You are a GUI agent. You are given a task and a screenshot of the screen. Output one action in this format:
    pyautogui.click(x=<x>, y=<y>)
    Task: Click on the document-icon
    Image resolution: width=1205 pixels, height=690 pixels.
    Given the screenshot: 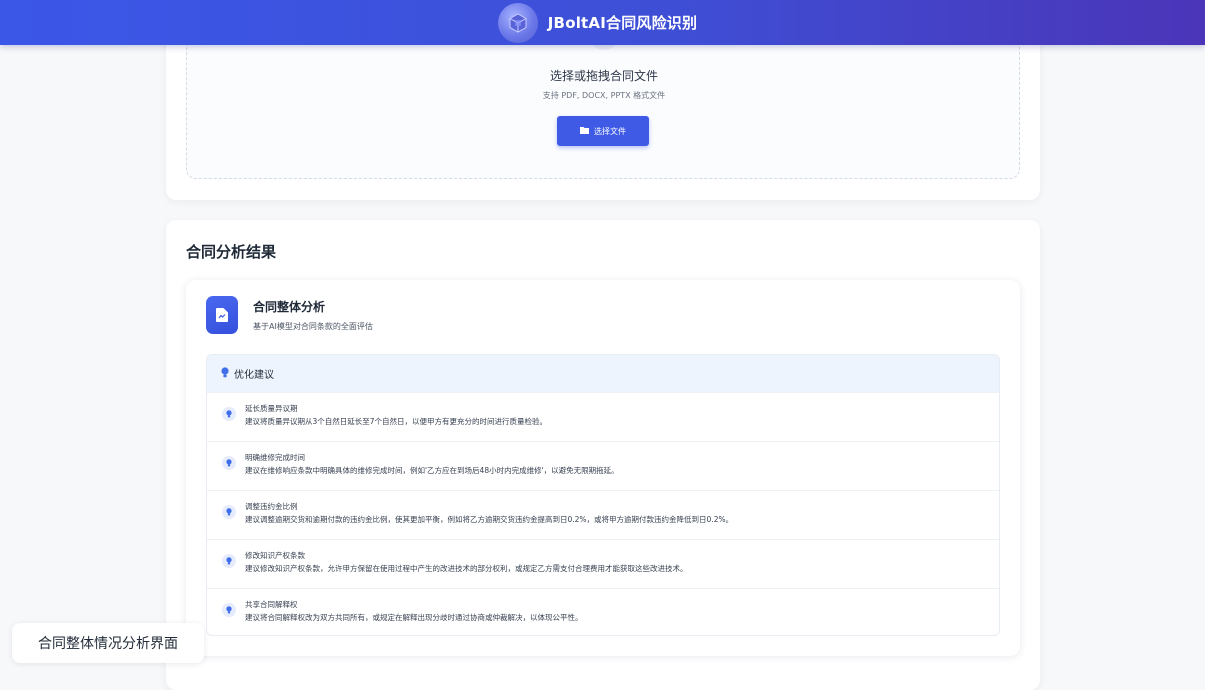 What is the action you would take?
    pyautogui.click(x=222, y=315)
    